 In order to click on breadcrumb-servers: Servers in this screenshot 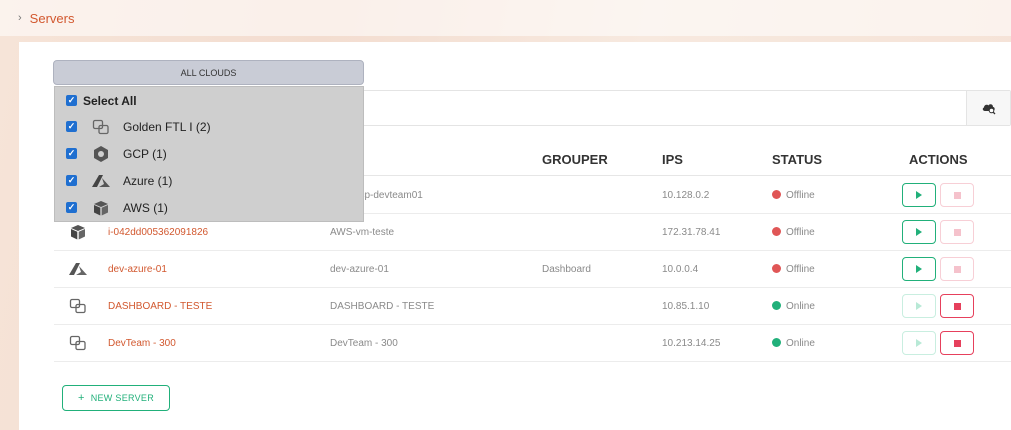, I will do `click(52, 18)`.